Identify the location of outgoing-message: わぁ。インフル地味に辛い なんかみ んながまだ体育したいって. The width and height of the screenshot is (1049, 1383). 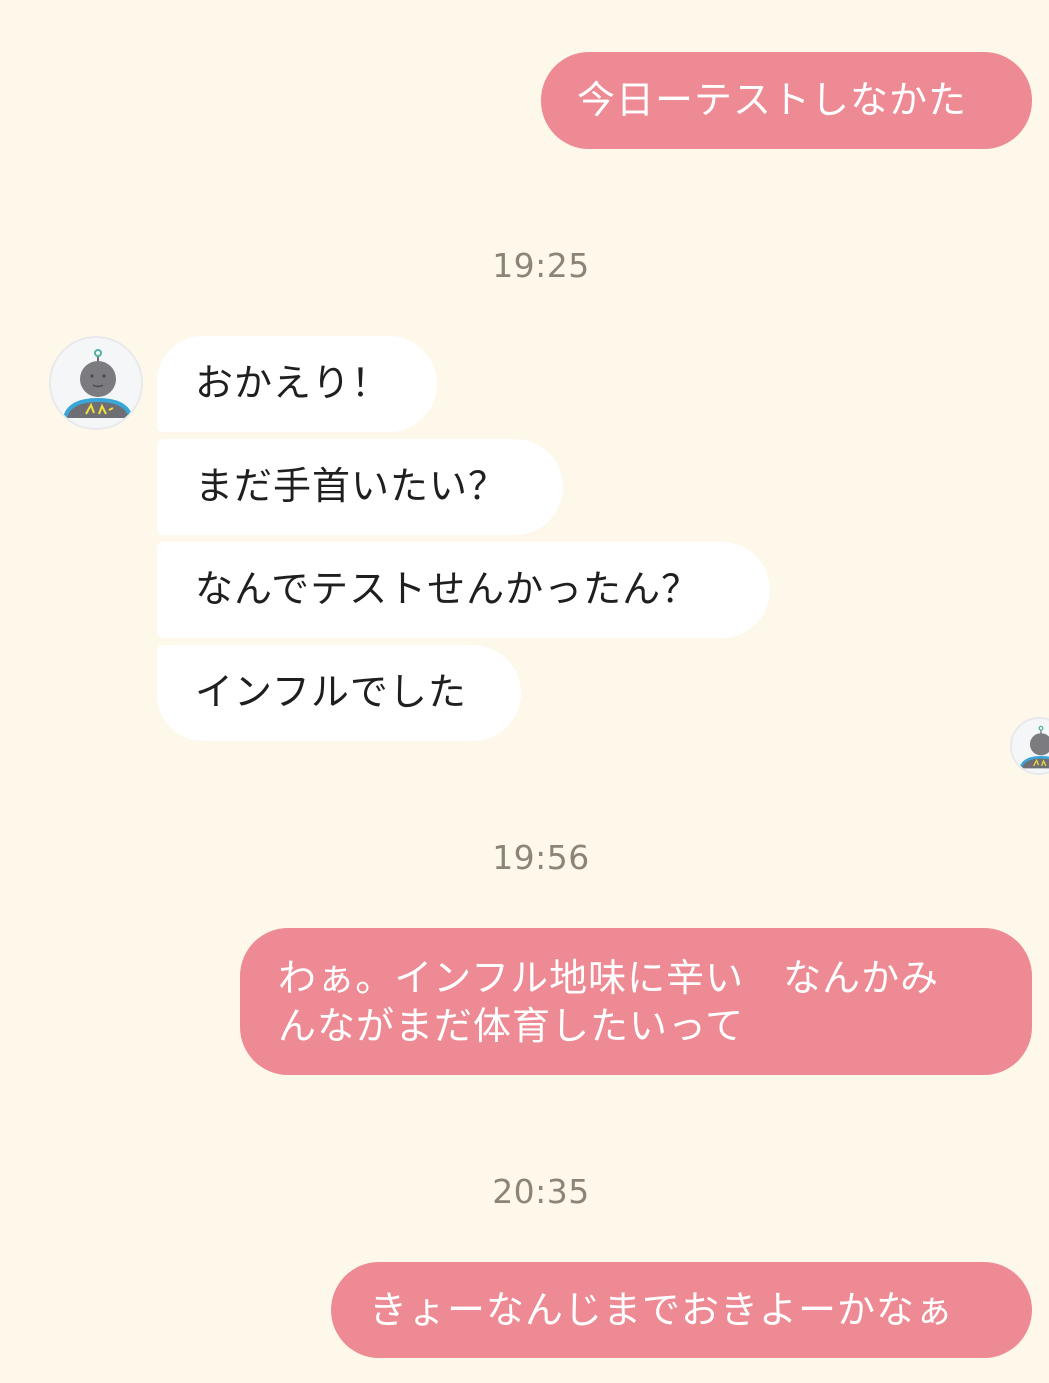
(636, 1001).